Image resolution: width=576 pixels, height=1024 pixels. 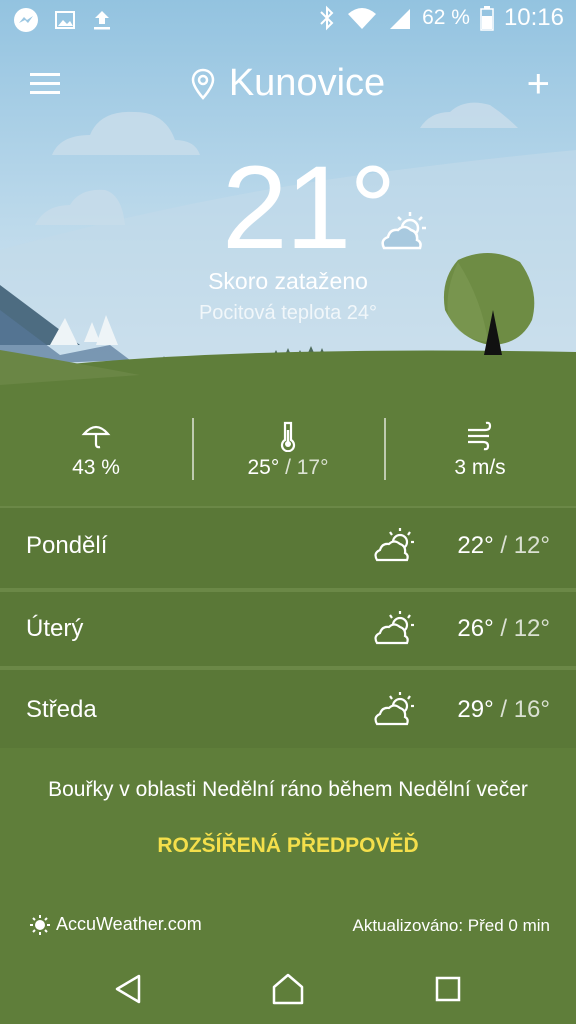 I want to click on sun-logo-icon, so click(x=40, y=924).